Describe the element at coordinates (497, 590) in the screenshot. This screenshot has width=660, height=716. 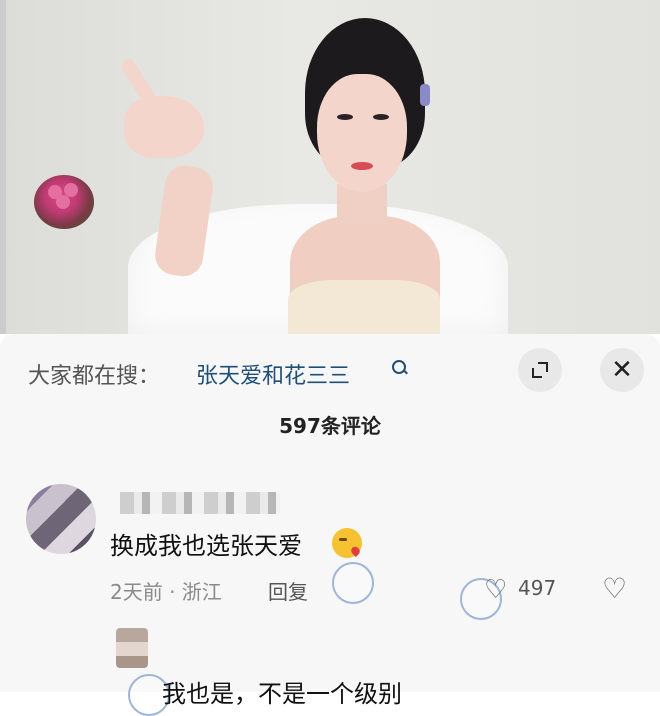
I see `like-heart-icon: ♡` at that location.